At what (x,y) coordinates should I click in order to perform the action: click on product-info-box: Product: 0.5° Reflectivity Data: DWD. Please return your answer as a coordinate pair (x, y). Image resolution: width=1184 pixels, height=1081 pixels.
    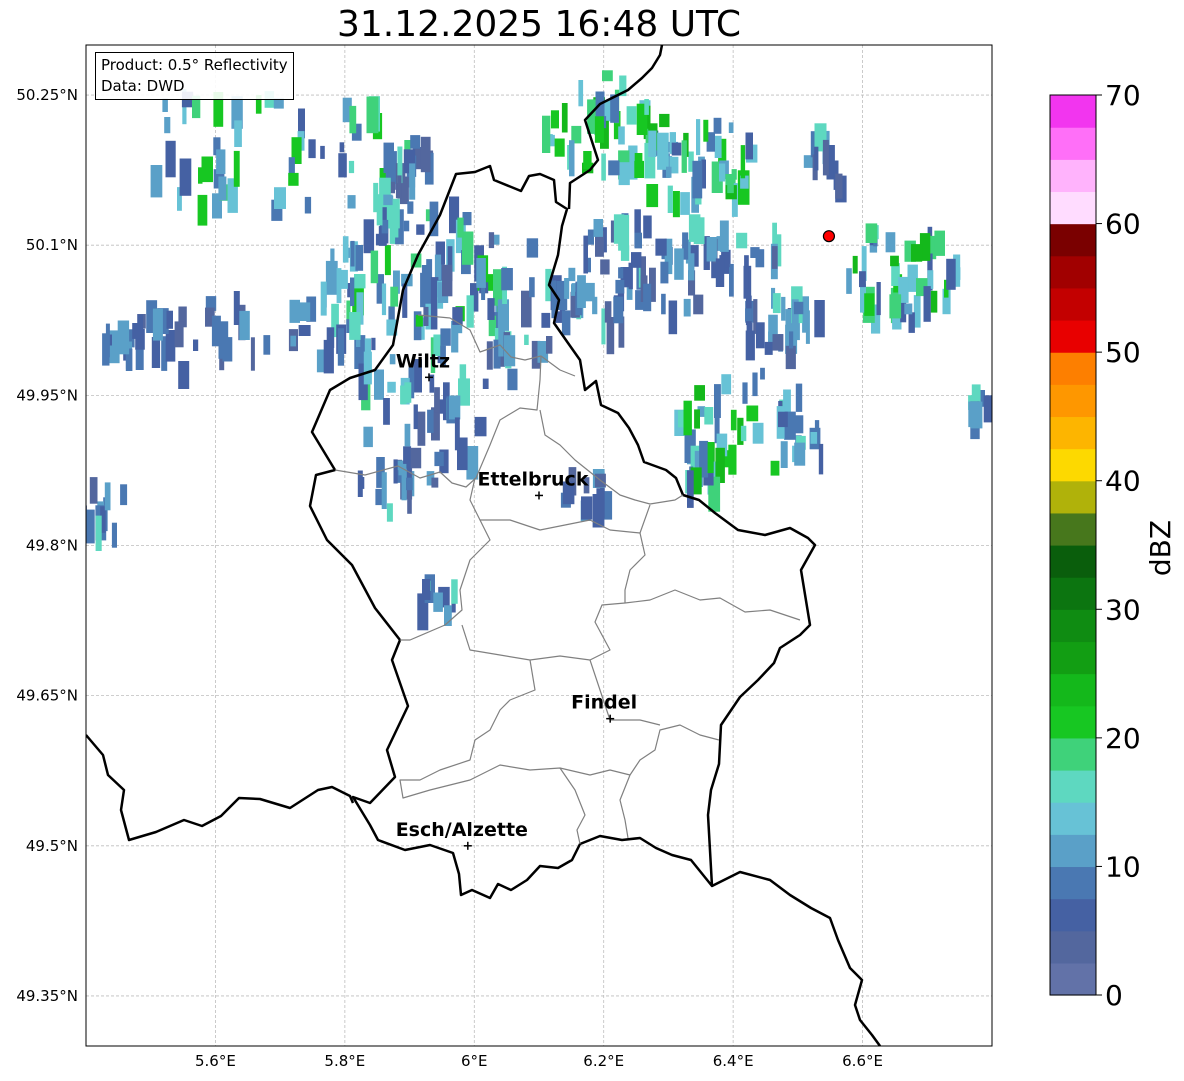
    Looking at the image, I should click on (194, 76).